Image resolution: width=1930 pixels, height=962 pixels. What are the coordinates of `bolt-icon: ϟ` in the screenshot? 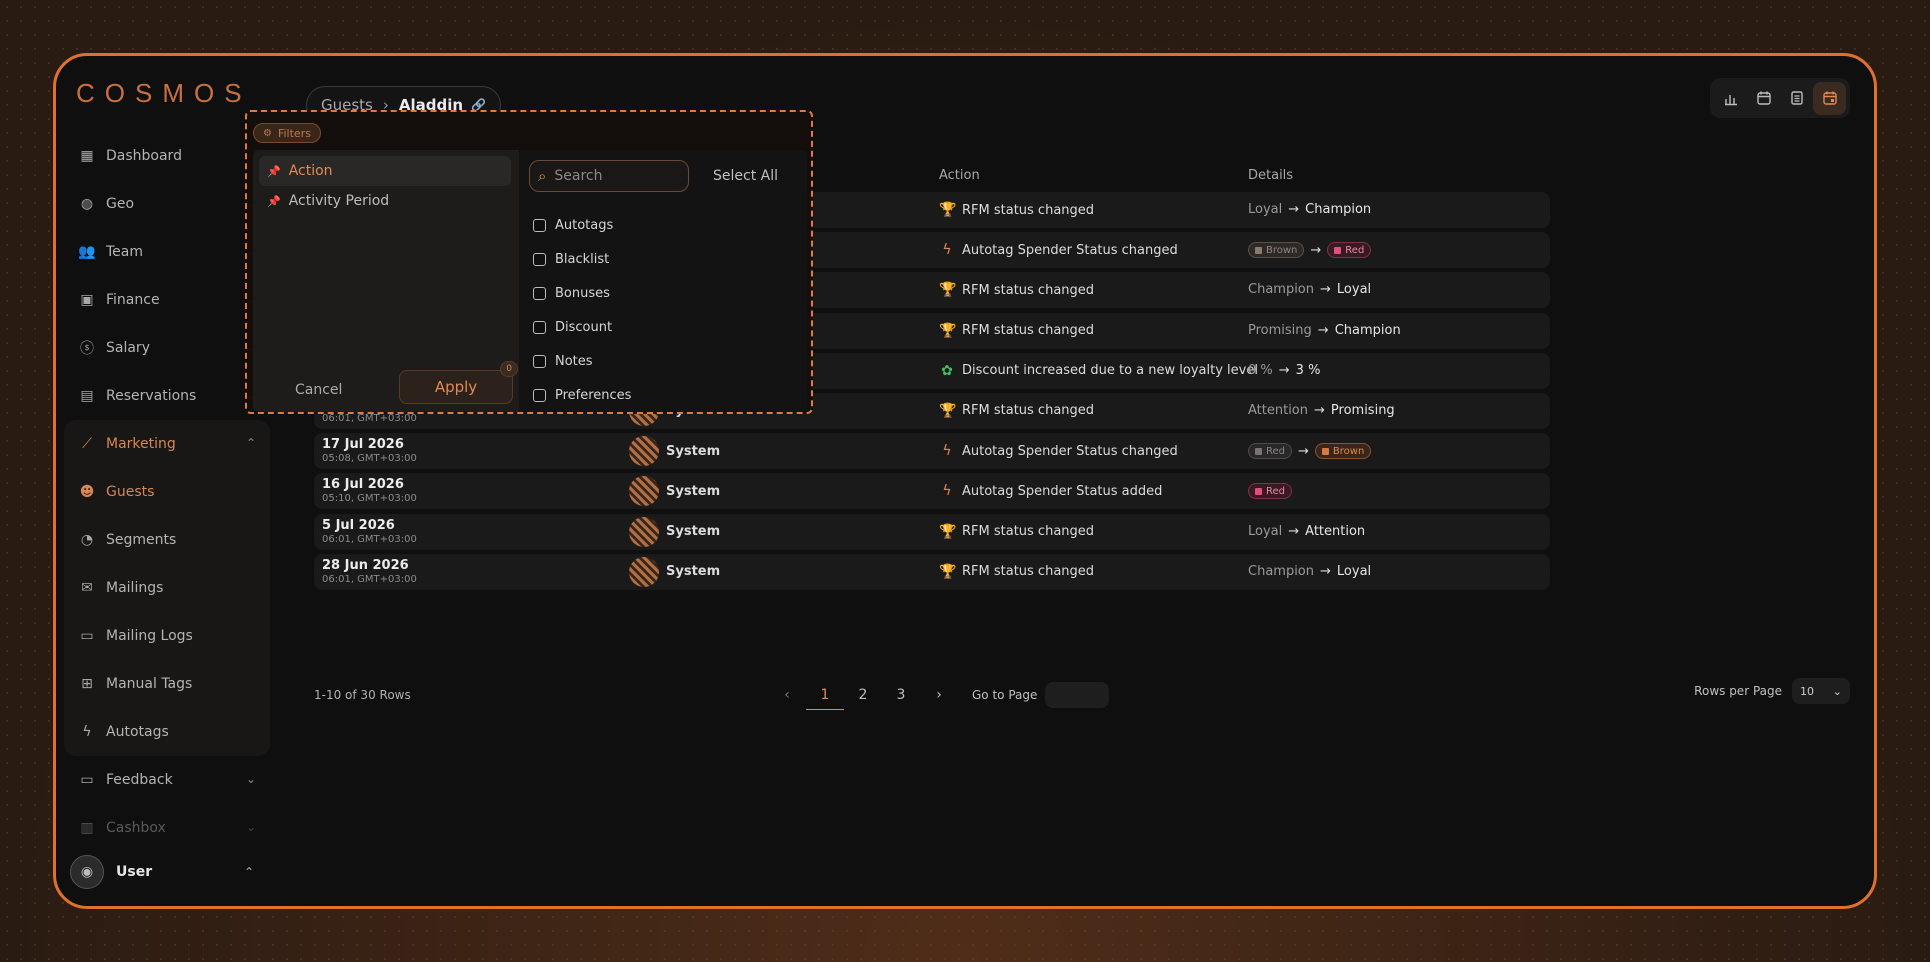 It's located at (947, 451).